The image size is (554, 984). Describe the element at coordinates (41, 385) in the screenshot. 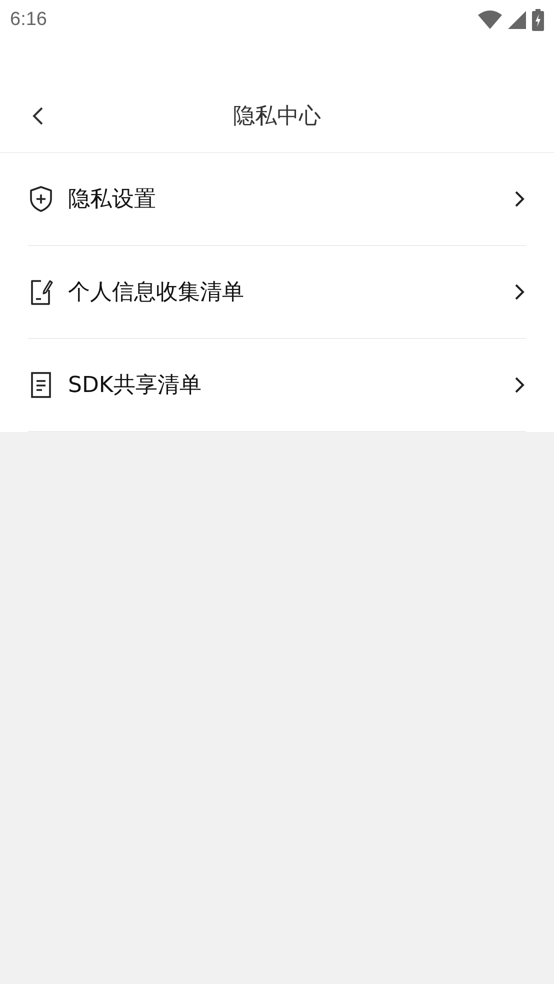

I see `document-icon` at that location.